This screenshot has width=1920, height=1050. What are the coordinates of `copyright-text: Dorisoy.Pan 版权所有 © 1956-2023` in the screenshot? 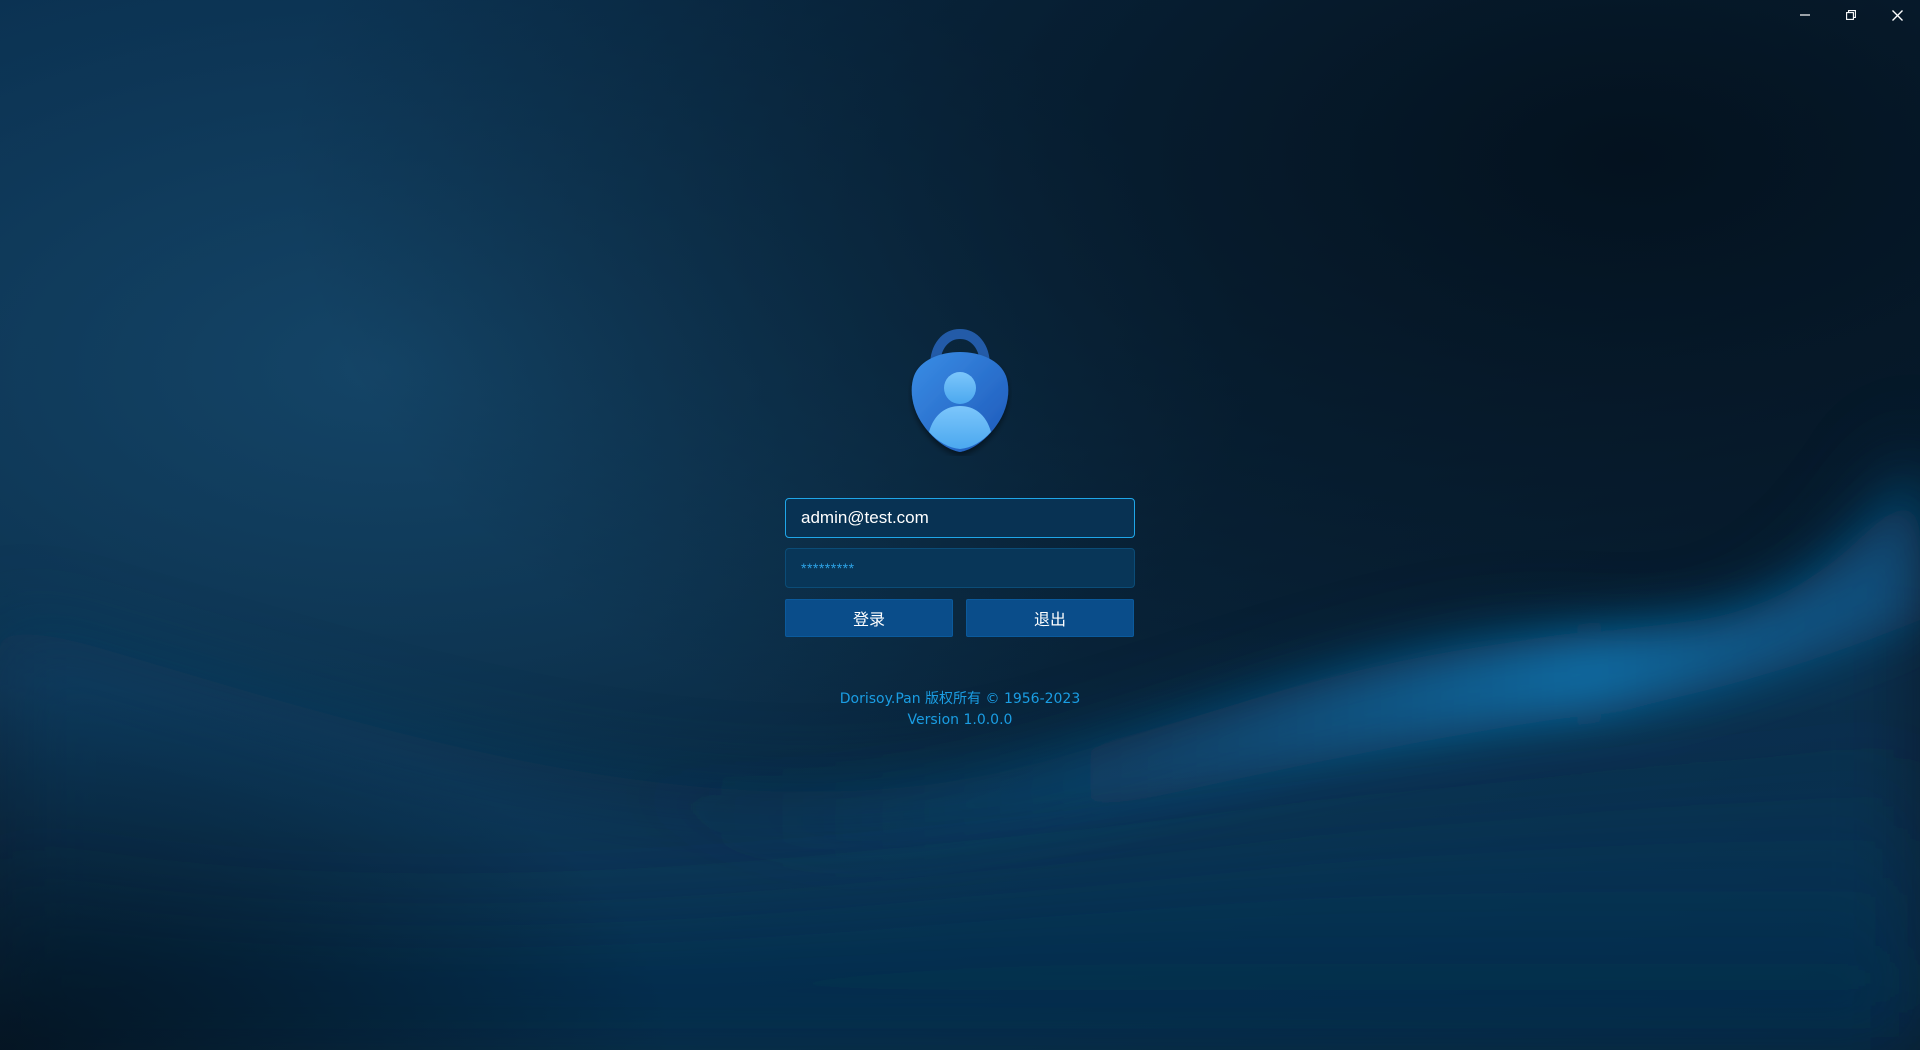 It's located at (960, 699).